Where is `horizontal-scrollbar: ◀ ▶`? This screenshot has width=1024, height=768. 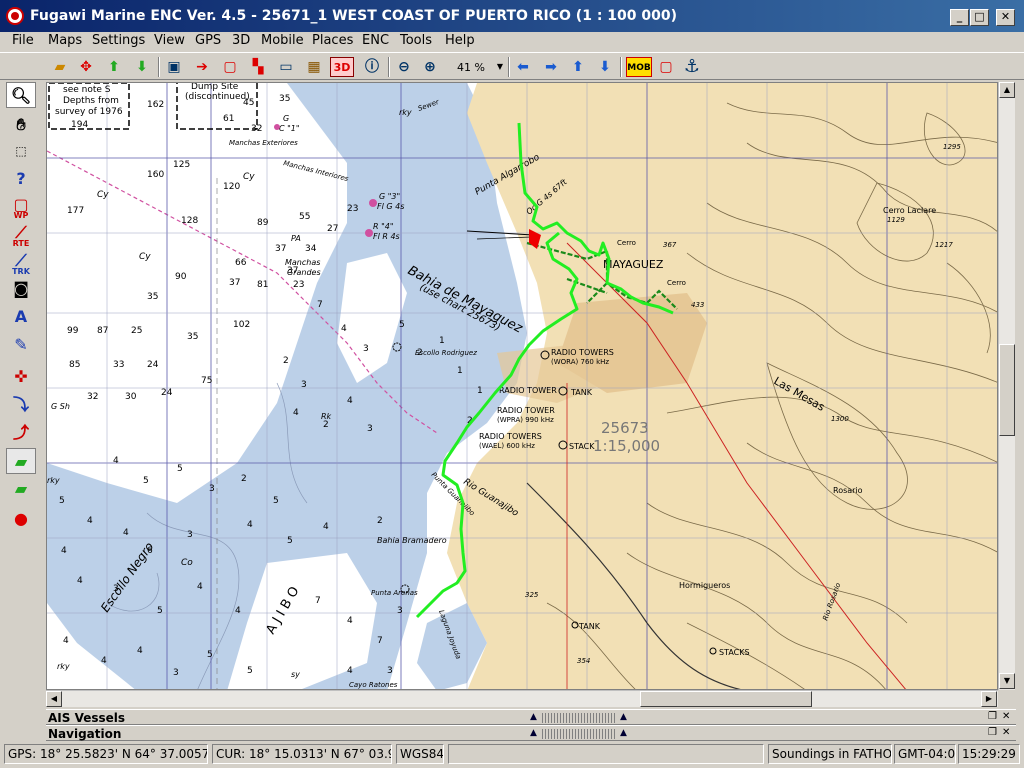
horizontal-scrollbar: ◀ ▶ is located at coordinates (522, 698).